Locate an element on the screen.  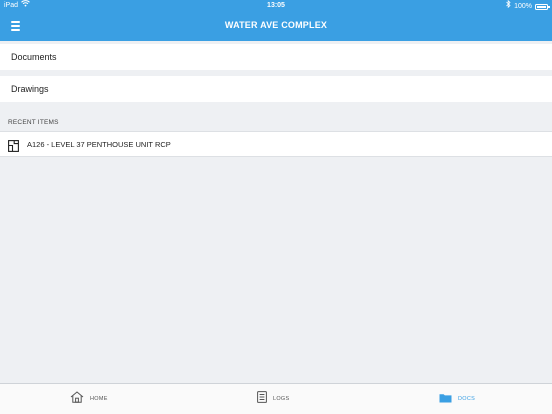
tab-docs-label: DOCS is located at coordinates (467, 399).